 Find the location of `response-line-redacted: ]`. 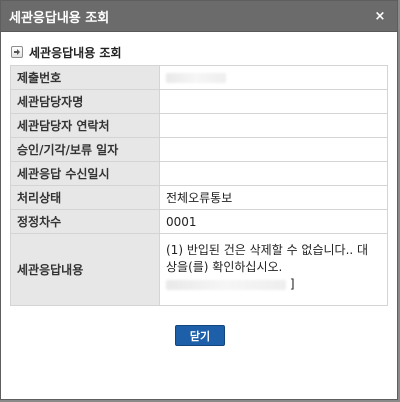

response-line-redacted: ] is located at coordinates (272, 284).